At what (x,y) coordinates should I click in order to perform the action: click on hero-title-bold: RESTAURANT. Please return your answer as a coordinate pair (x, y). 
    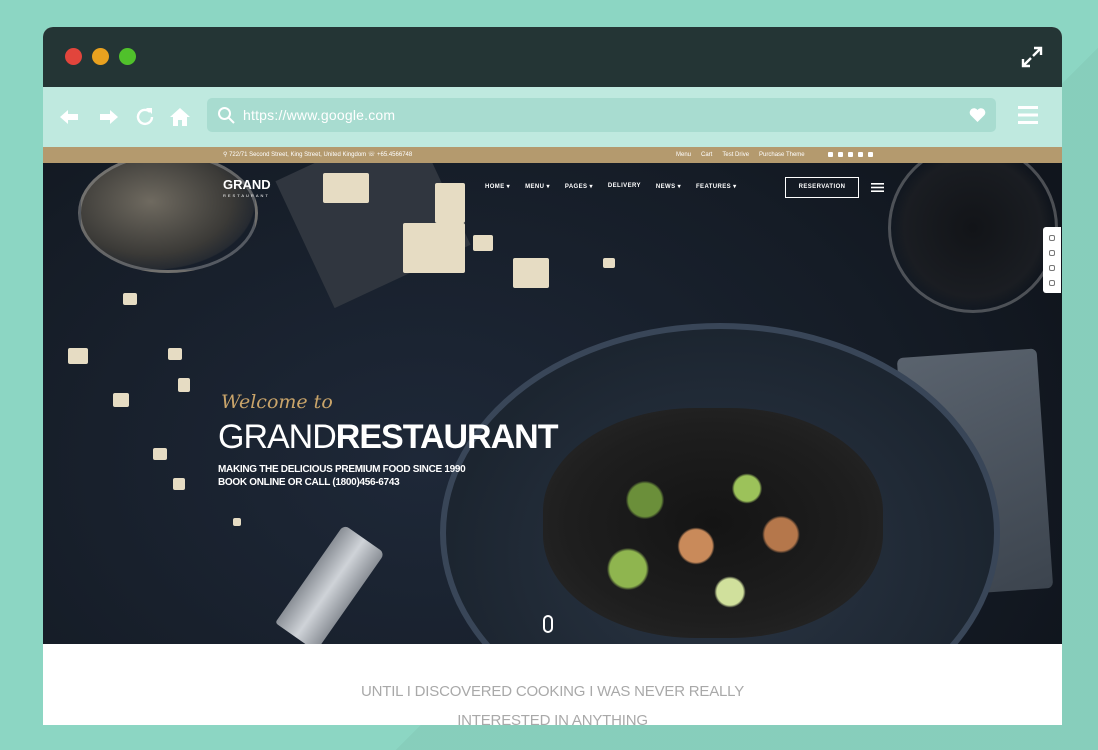
    Looking at the image, I should click on (447, 437).